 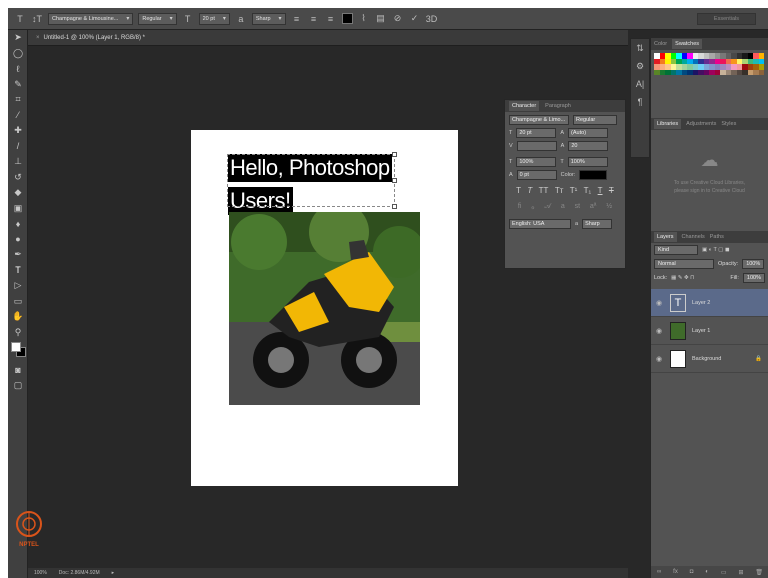 What do you see at coordinates (717, 237) in the screenshot?
I see `tab-paths: Paths` at bounding box center [717, 237].